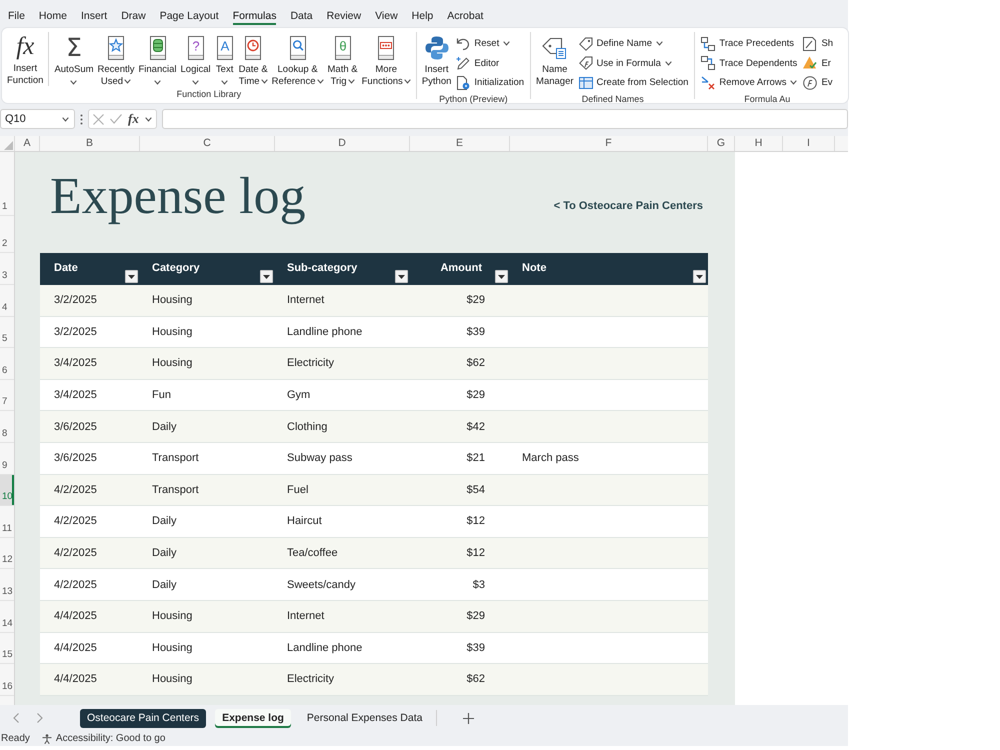 Image resolution: width=1000 pixels, height=750 pixels. What do you see at coordinates (476, 458) in the screenshot?
I see `table-cell-text: $21` at bounding box center [476, 458].